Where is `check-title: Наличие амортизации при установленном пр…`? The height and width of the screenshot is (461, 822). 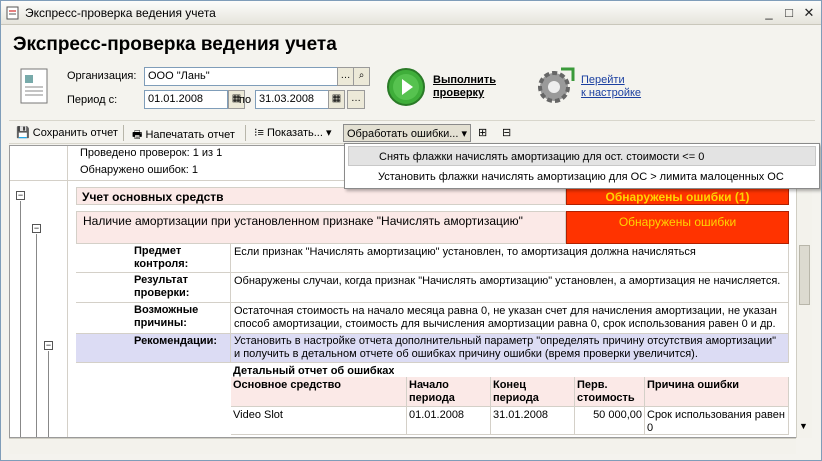
check-title: Наличие амортизации при установленном пр… is located at coordinates (321, 227).